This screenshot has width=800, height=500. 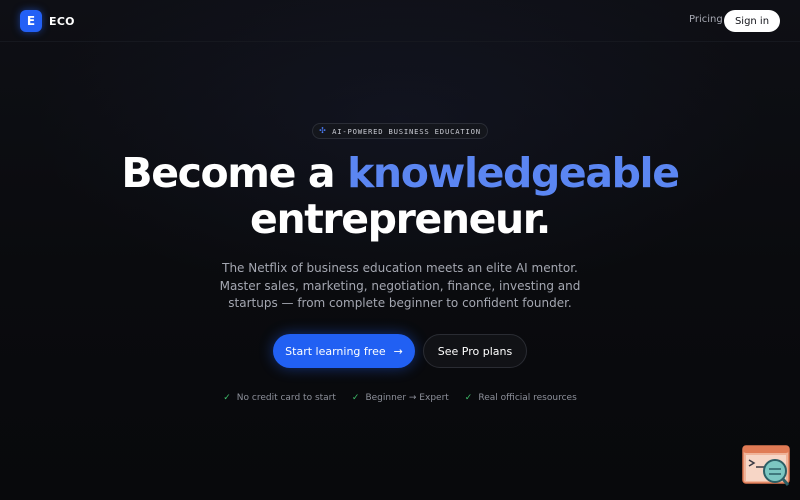 What do you see at coordinates (407, 398) in the screenshot?
I see `perk-label: Beginner → Expert` at bounding box center [407, 398].